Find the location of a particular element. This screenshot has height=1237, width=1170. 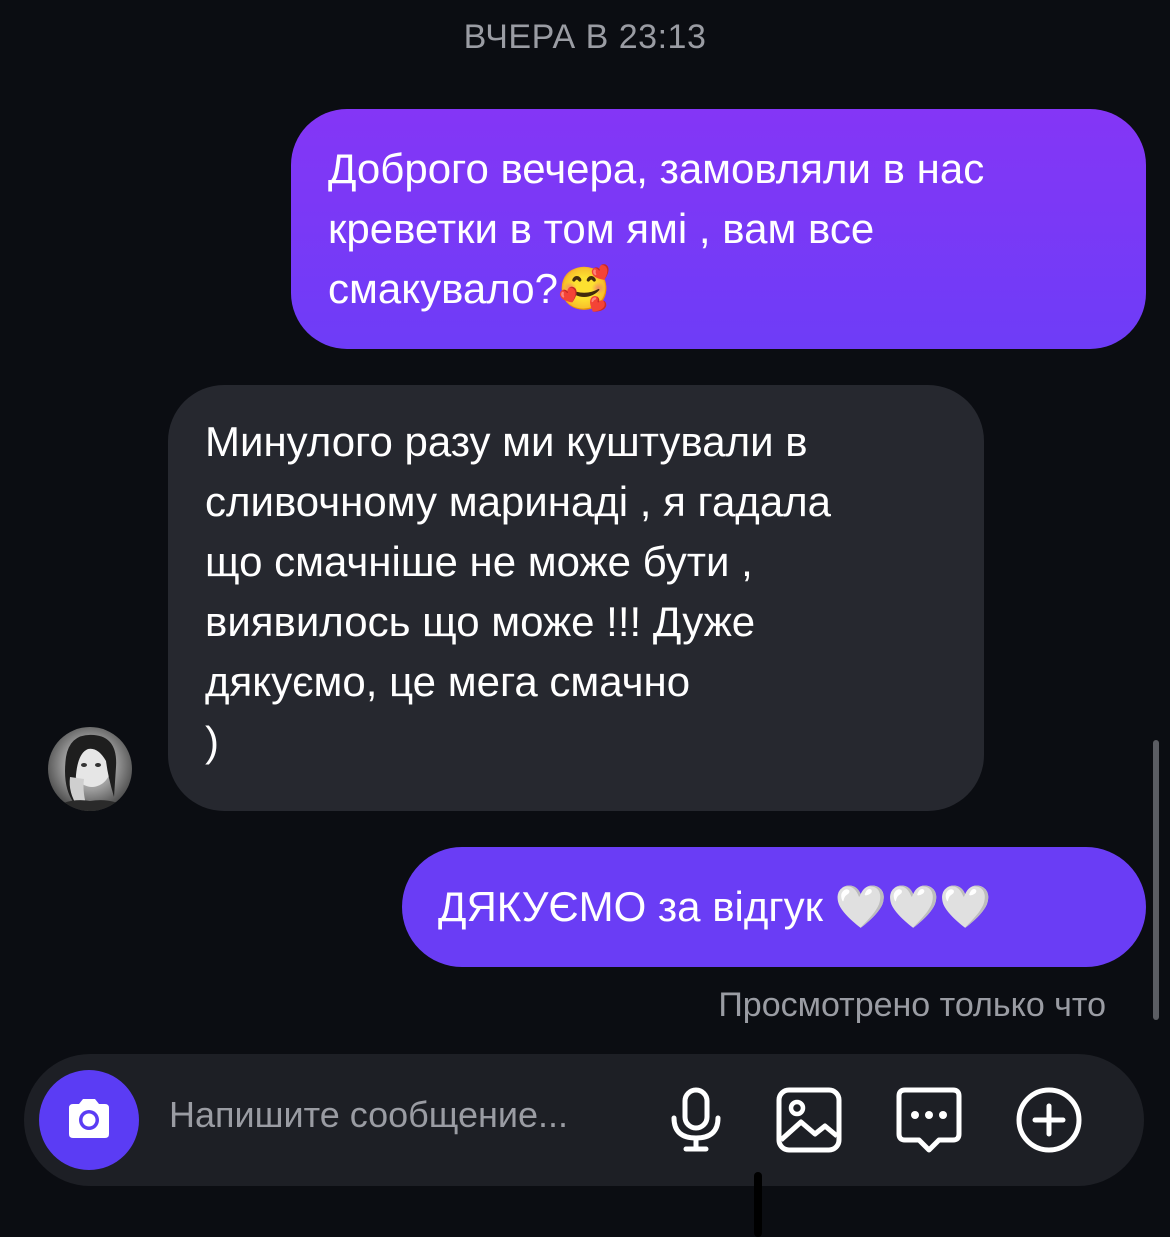

scrollbar is located at coordinates (1156, 880).